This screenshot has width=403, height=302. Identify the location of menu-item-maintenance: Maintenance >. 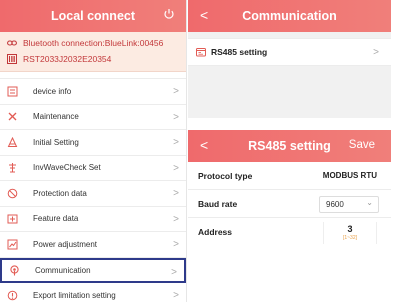
(93, 117).